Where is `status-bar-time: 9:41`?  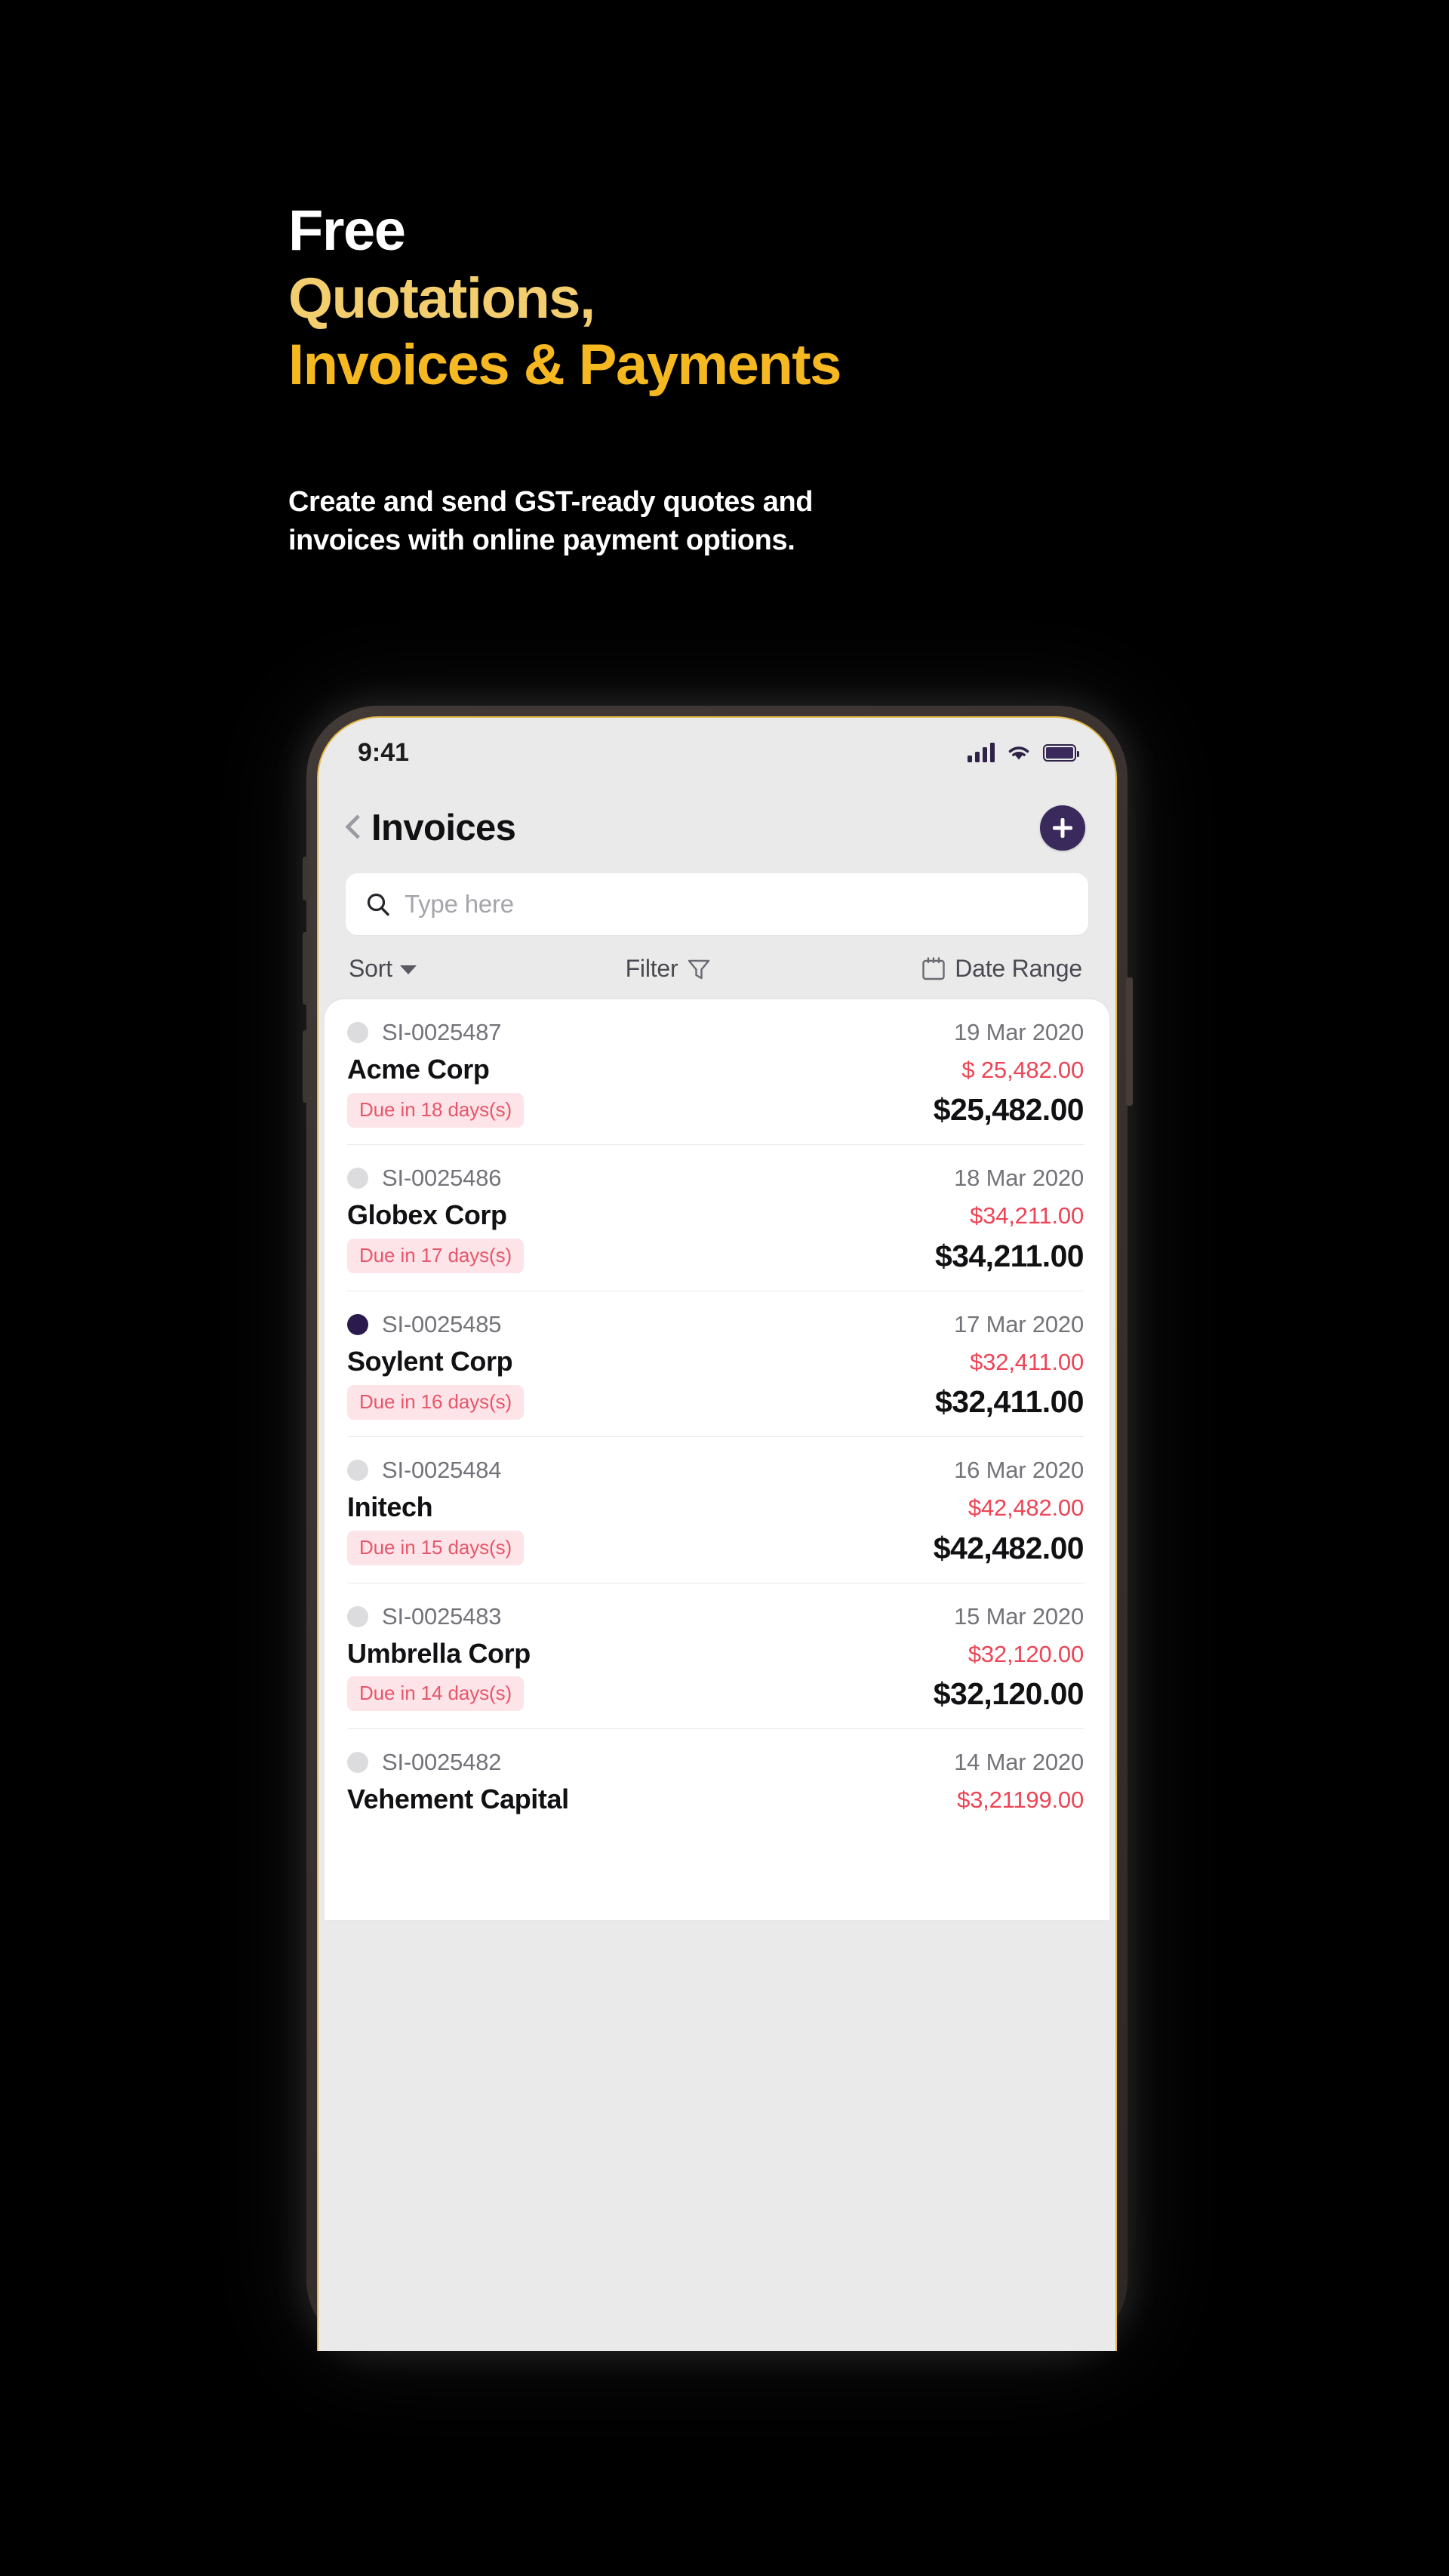
status-bar-time: 9:41 is located at coordinates (384, 752).